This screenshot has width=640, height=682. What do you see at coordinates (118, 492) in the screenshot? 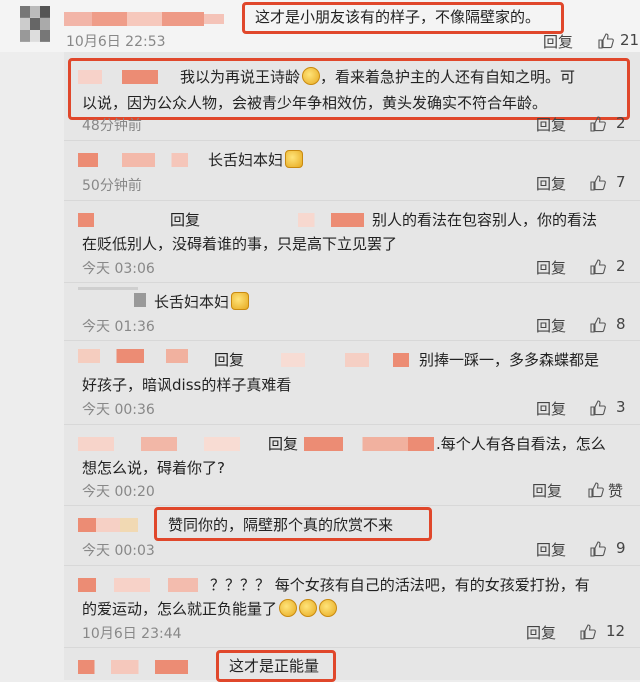
I see `comment-time: 今天 00:20` at bounding box center [118, 492].